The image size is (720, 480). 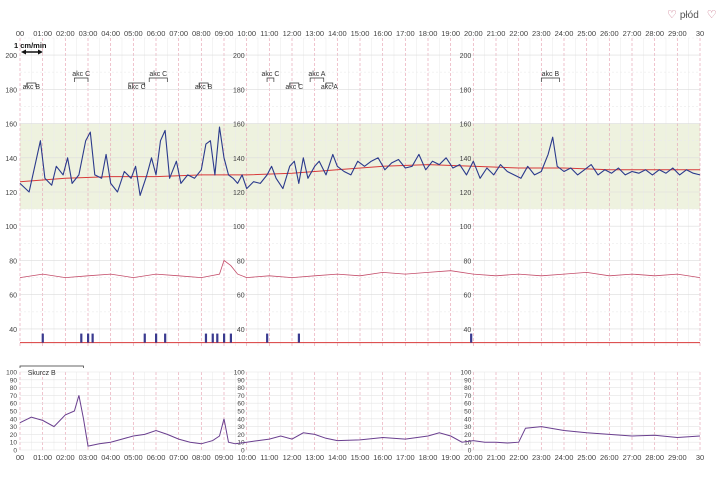 What do you see at coordinates (586, 457) in the screenshot?
I see `time-tick-label-bottom: 25:00` at bounding box center [586, 457].